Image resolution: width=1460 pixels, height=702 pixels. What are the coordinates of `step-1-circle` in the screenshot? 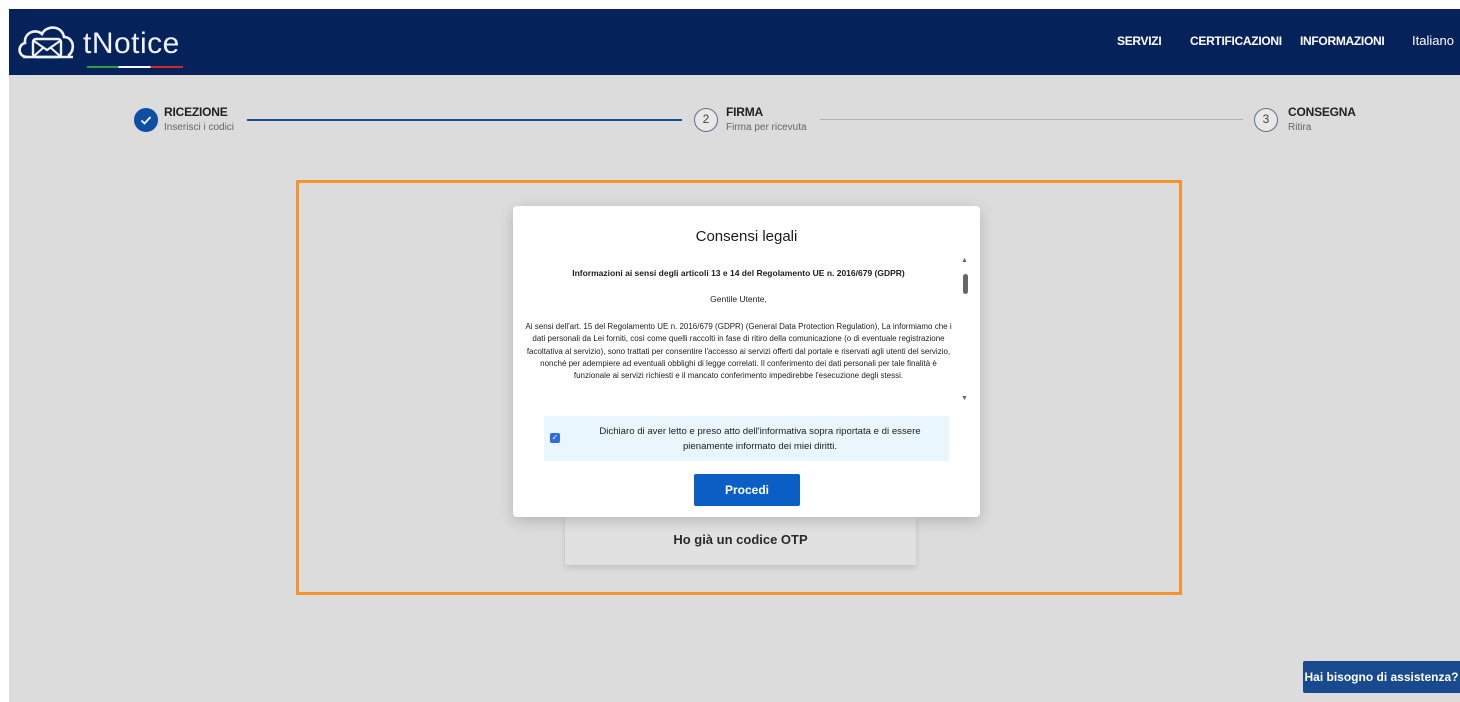 It's located at (146, 120).